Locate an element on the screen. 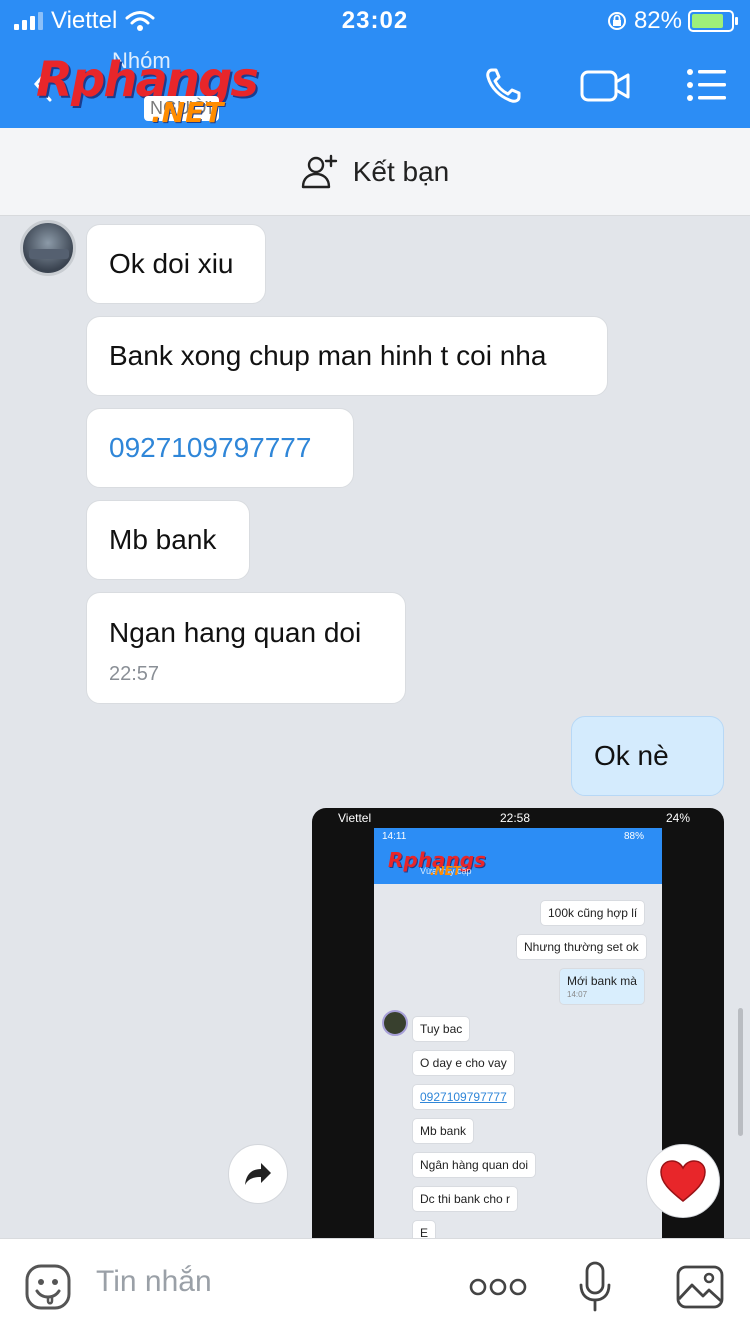 This screenshot has height=1334, width=750. scroll-indicator is located at coordinates (740, 1072).